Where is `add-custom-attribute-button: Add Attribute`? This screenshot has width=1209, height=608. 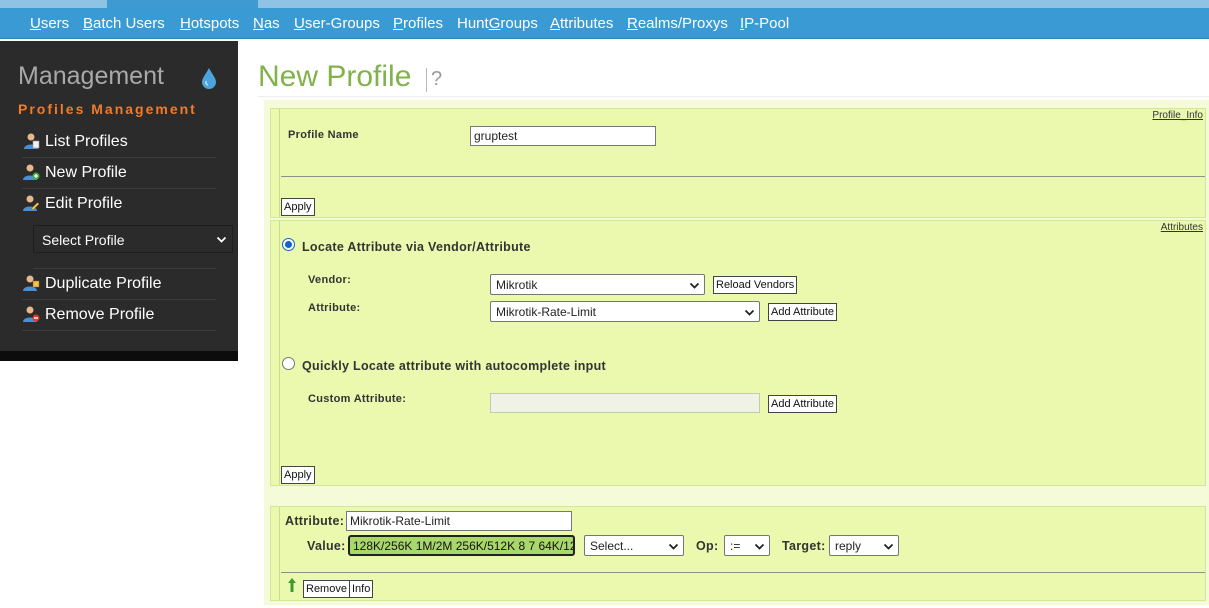 add-custom-attribute-button: Add Attribute is located at coordinates (802, 404).